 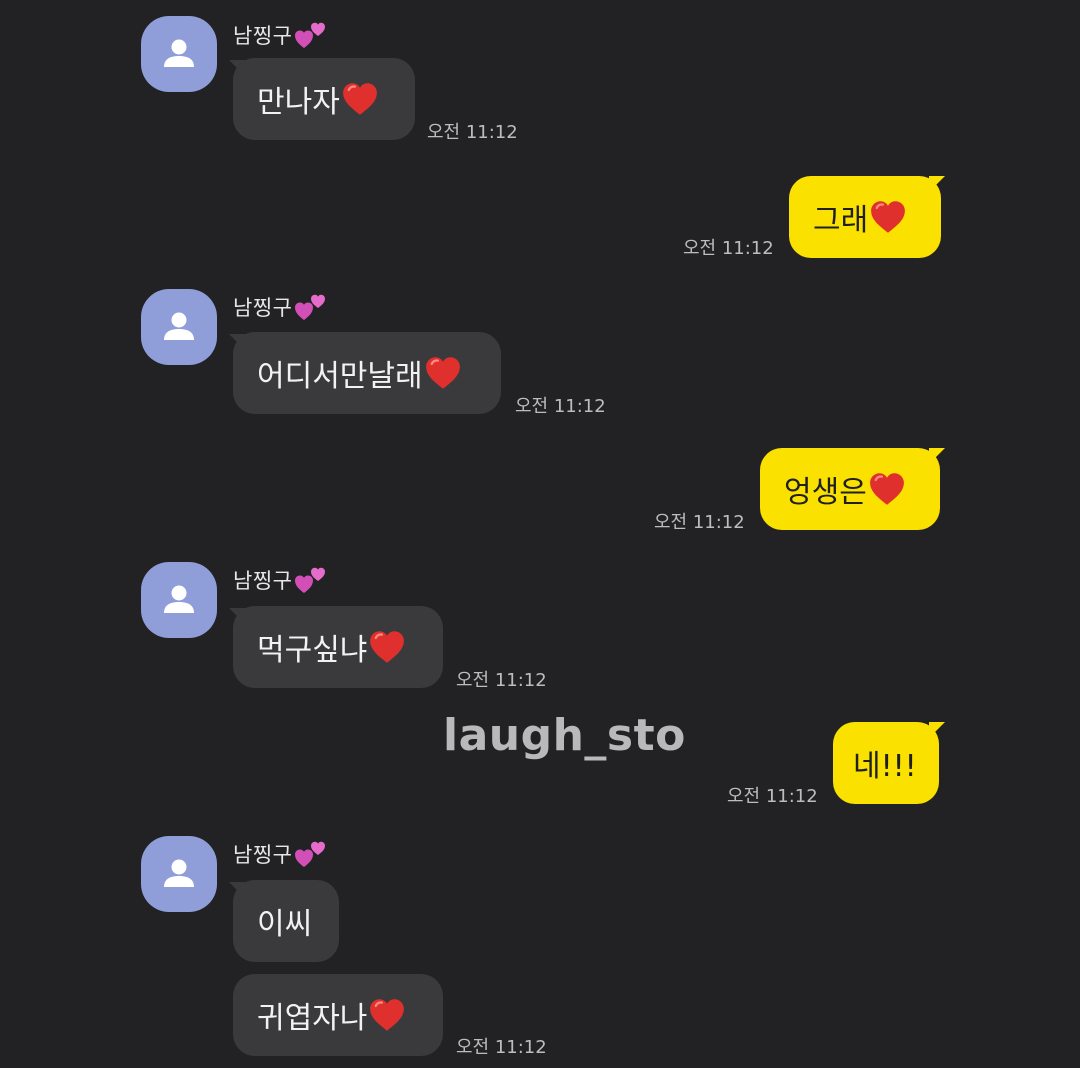 I want to click on message-bubble-incoming: 먹구싶냐, so click(x=338, y=647).